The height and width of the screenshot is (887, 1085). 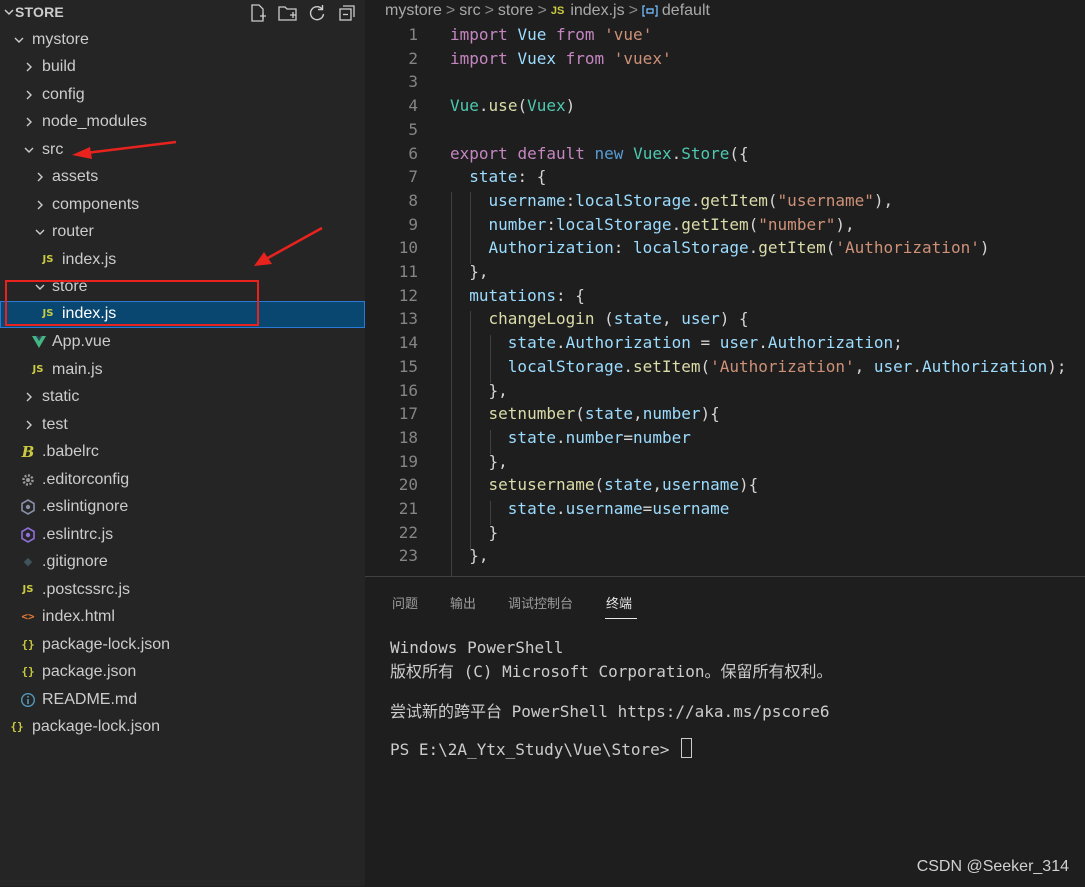 What do you see at coordinates (725, 486) in the screenshot?
I see `code-line: 20 setusername(state,username){` at bounding box center [725, 486].